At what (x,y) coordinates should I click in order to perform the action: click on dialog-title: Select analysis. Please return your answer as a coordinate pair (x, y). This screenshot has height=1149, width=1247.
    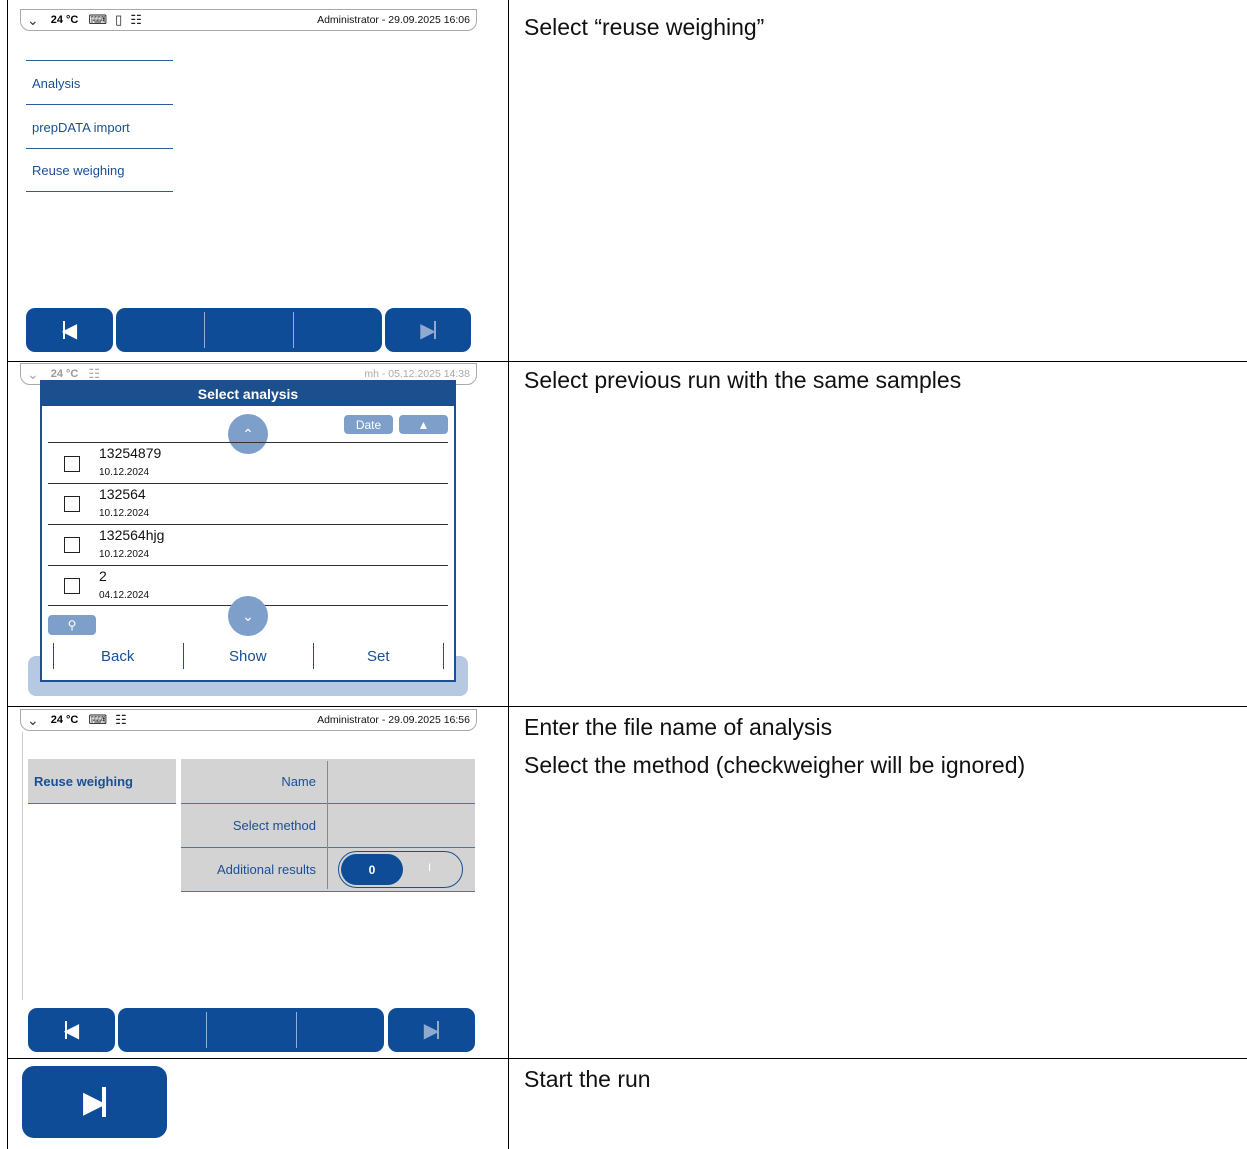
    Looking at the image, I should click on (248, 394).